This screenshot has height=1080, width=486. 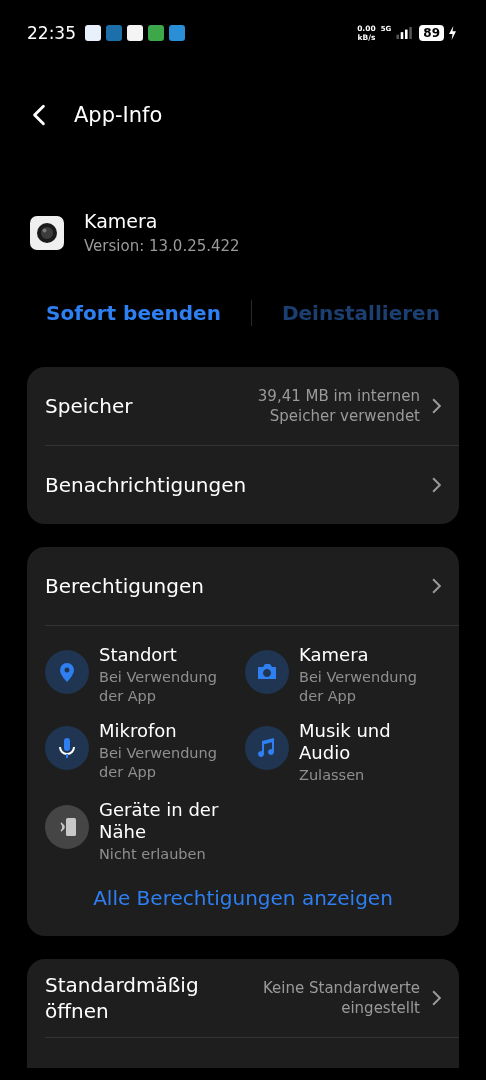 I want to click on app-version: Version: 13.0.25.422, so click(x=162, y=246).